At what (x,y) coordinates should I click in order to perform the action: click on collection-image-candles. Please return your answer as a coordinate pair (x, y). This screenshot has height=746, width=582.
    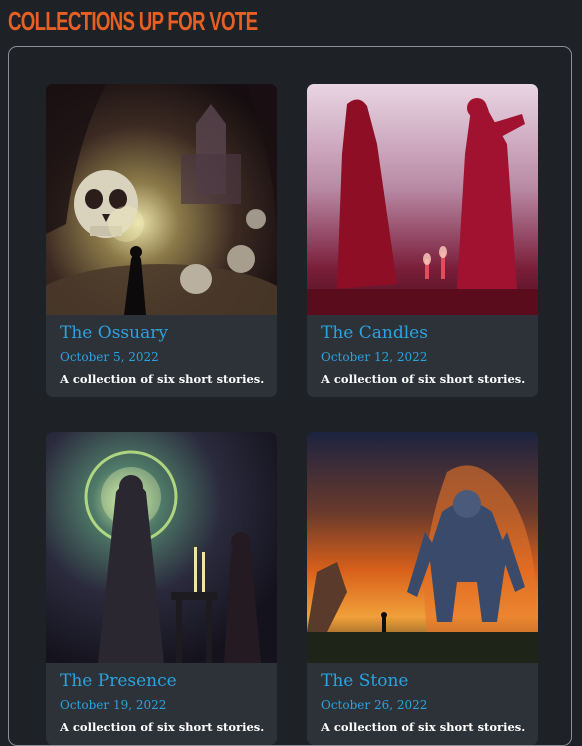
    Looking at the image, I should click on (422, 199).